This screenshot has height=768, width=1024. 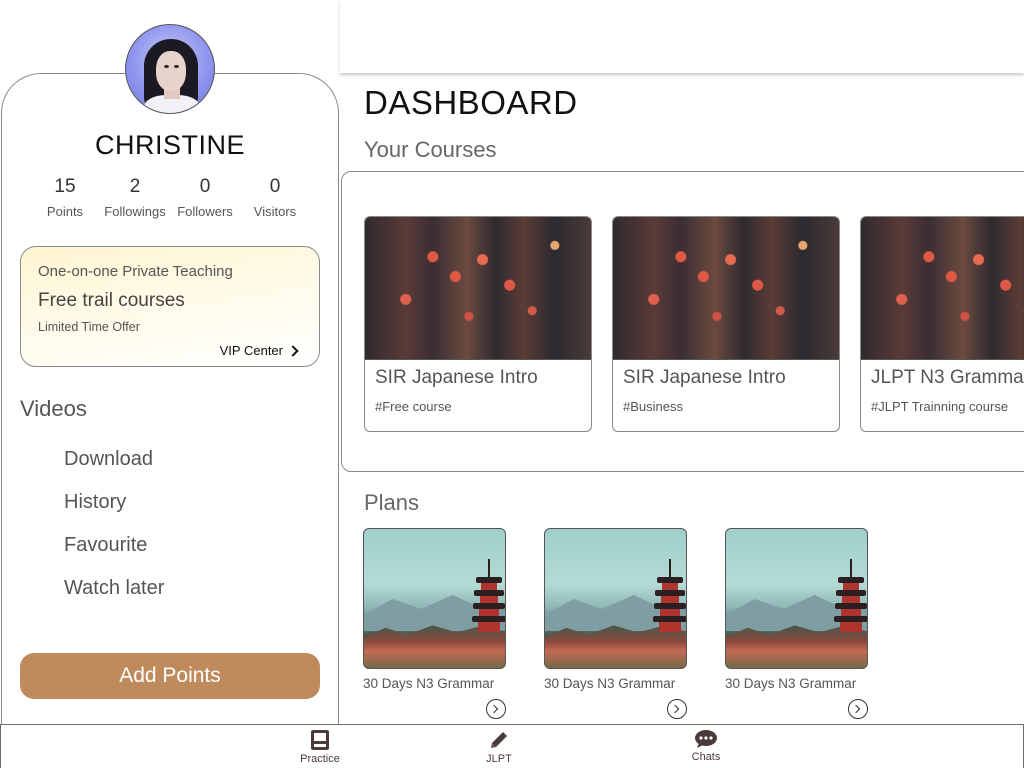 I want to click on nav-item-jlpt: JLPT, so click(x=499, y=747).